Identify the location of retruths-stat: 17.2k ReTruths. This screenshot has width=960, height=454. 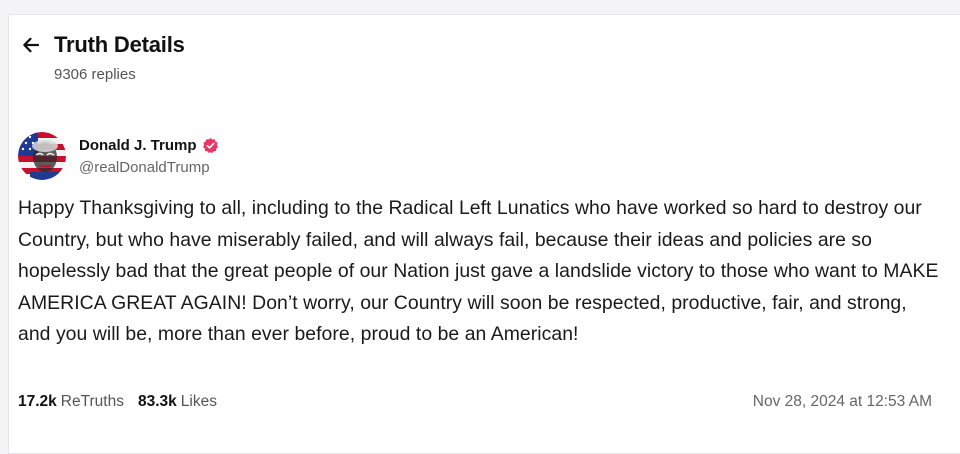
(71, 402).